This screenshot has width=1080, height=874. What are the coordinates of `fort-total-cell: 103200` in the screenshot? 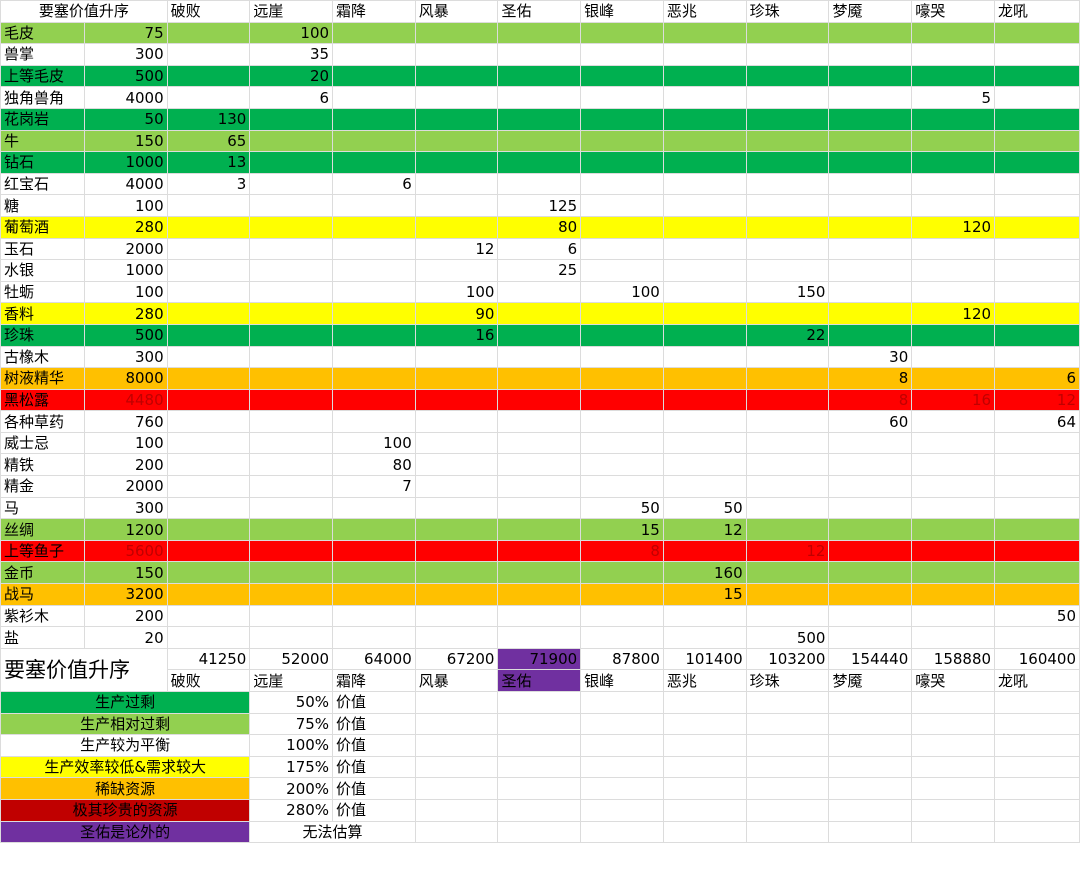 It's located at (787, 659).